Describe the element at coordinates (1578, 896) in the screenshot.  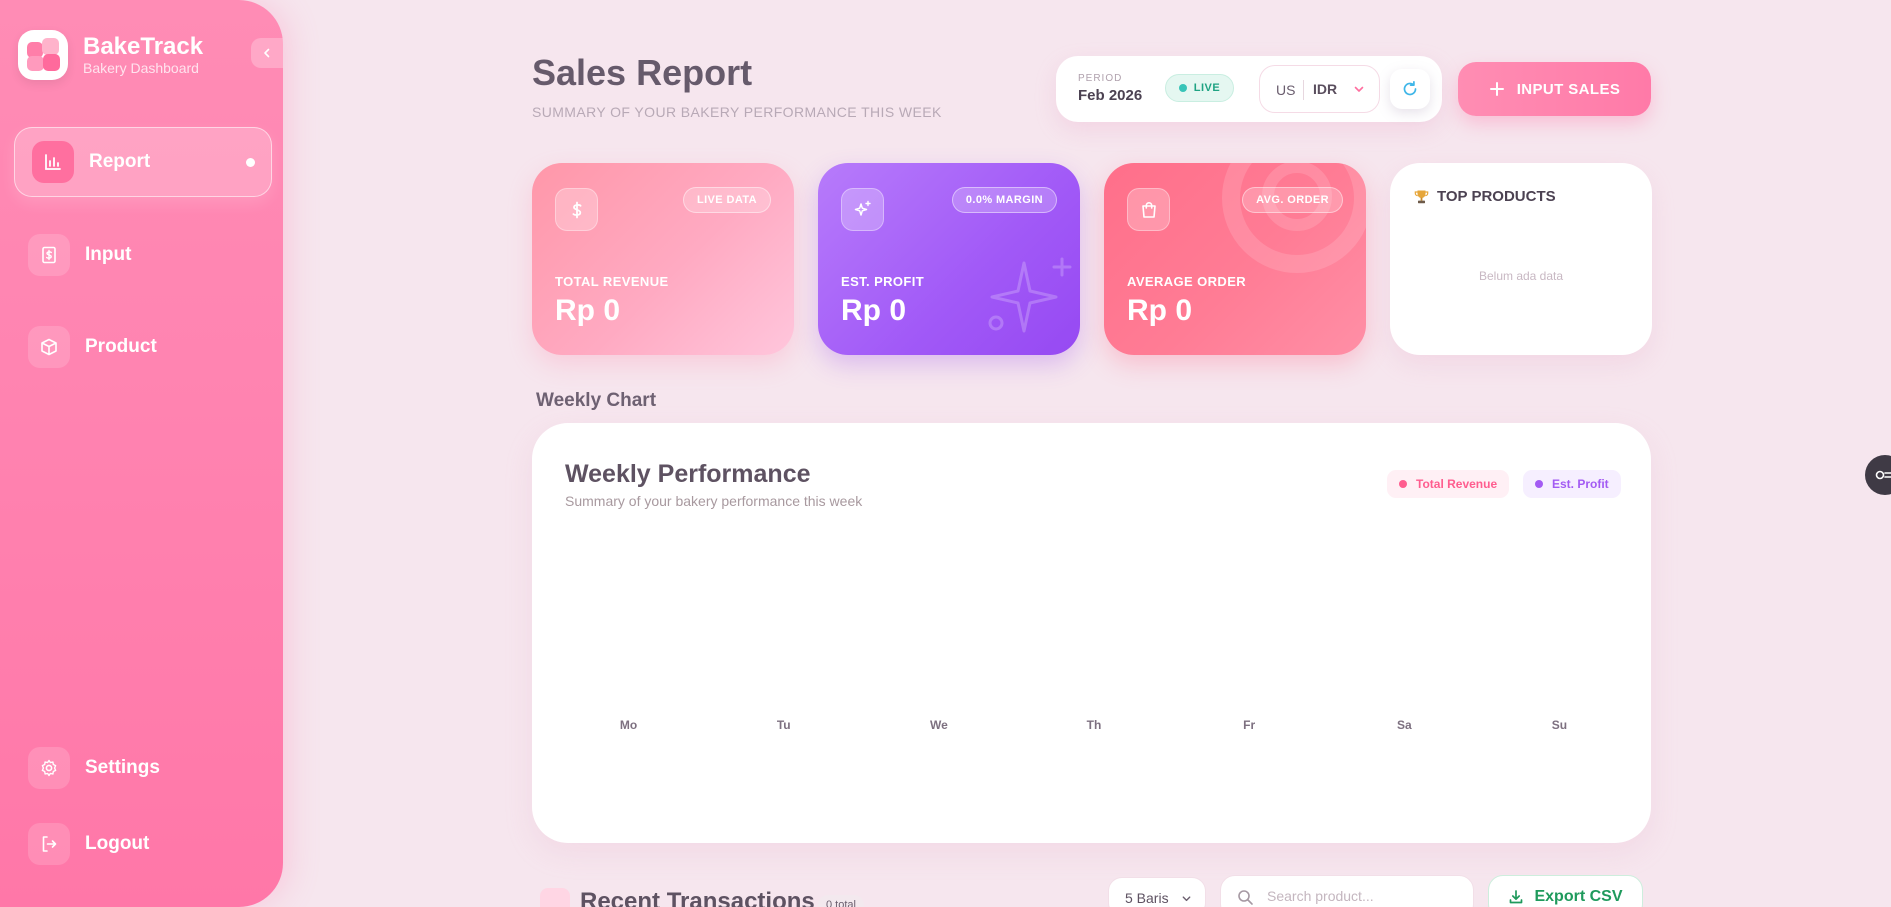
I see `export-label: Export CSV` at that location.